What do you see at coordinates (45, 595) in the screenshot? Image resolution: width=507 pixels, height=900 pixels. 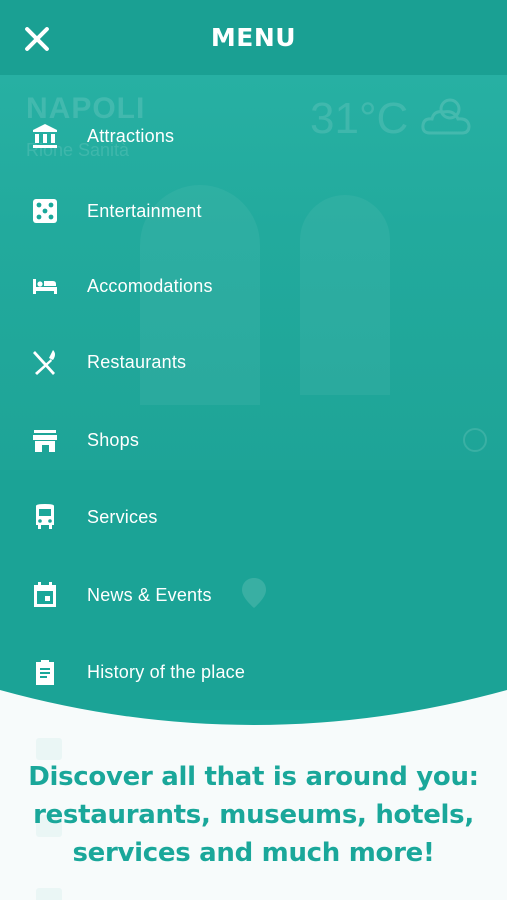 I see `calendar-icon` at bounding box center [45, 595].